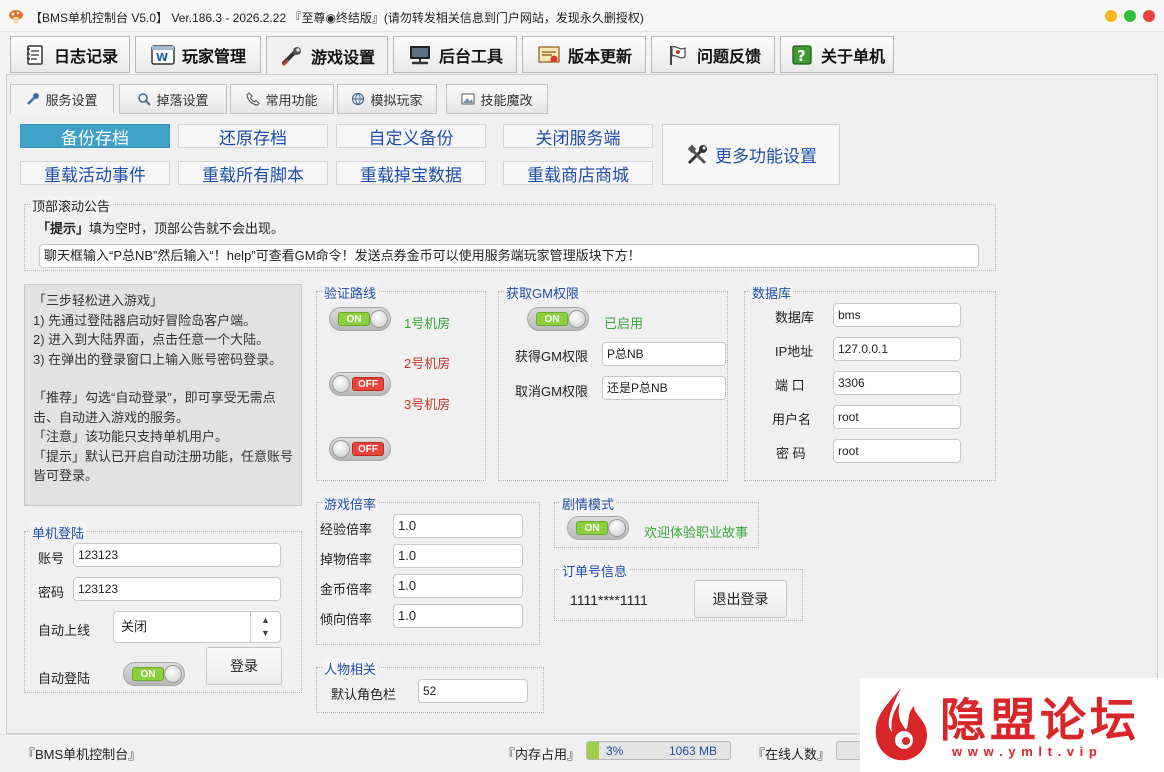 This screenshot has height=772, width=1164. I want to click on password-label: 密码, so click(51, 592).